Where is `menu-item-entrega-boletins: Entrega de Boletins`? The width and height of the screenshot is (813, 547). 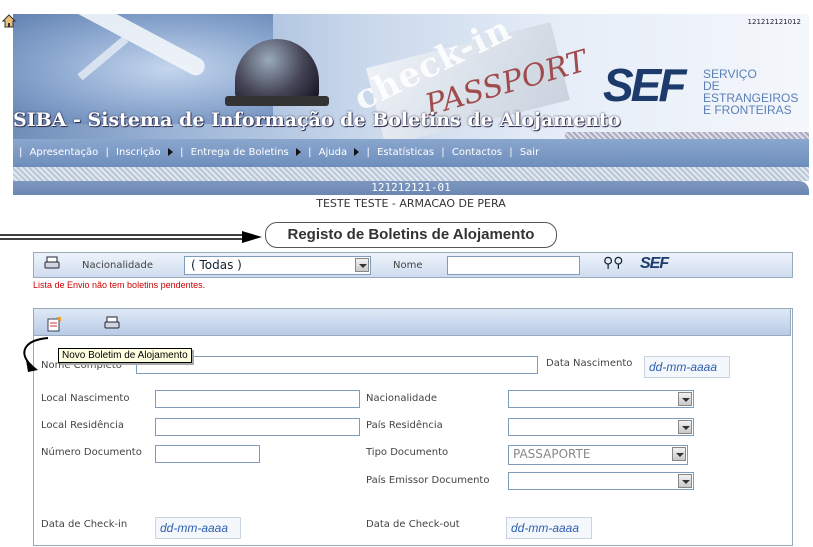
menu-item-entrega-boletins: Entrega de Boletins is located at coordinates (240, 153).